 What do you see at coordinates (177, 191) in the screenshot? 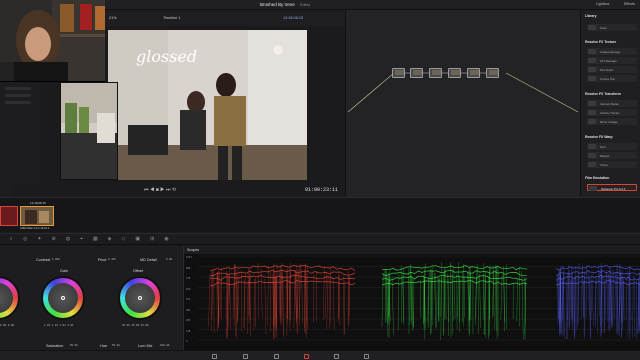
I see `transport-bar: ⏮ ◀ ■ ▶ ⏭ ⟲ 01:00:23:11` at bounding box center [177, 191].